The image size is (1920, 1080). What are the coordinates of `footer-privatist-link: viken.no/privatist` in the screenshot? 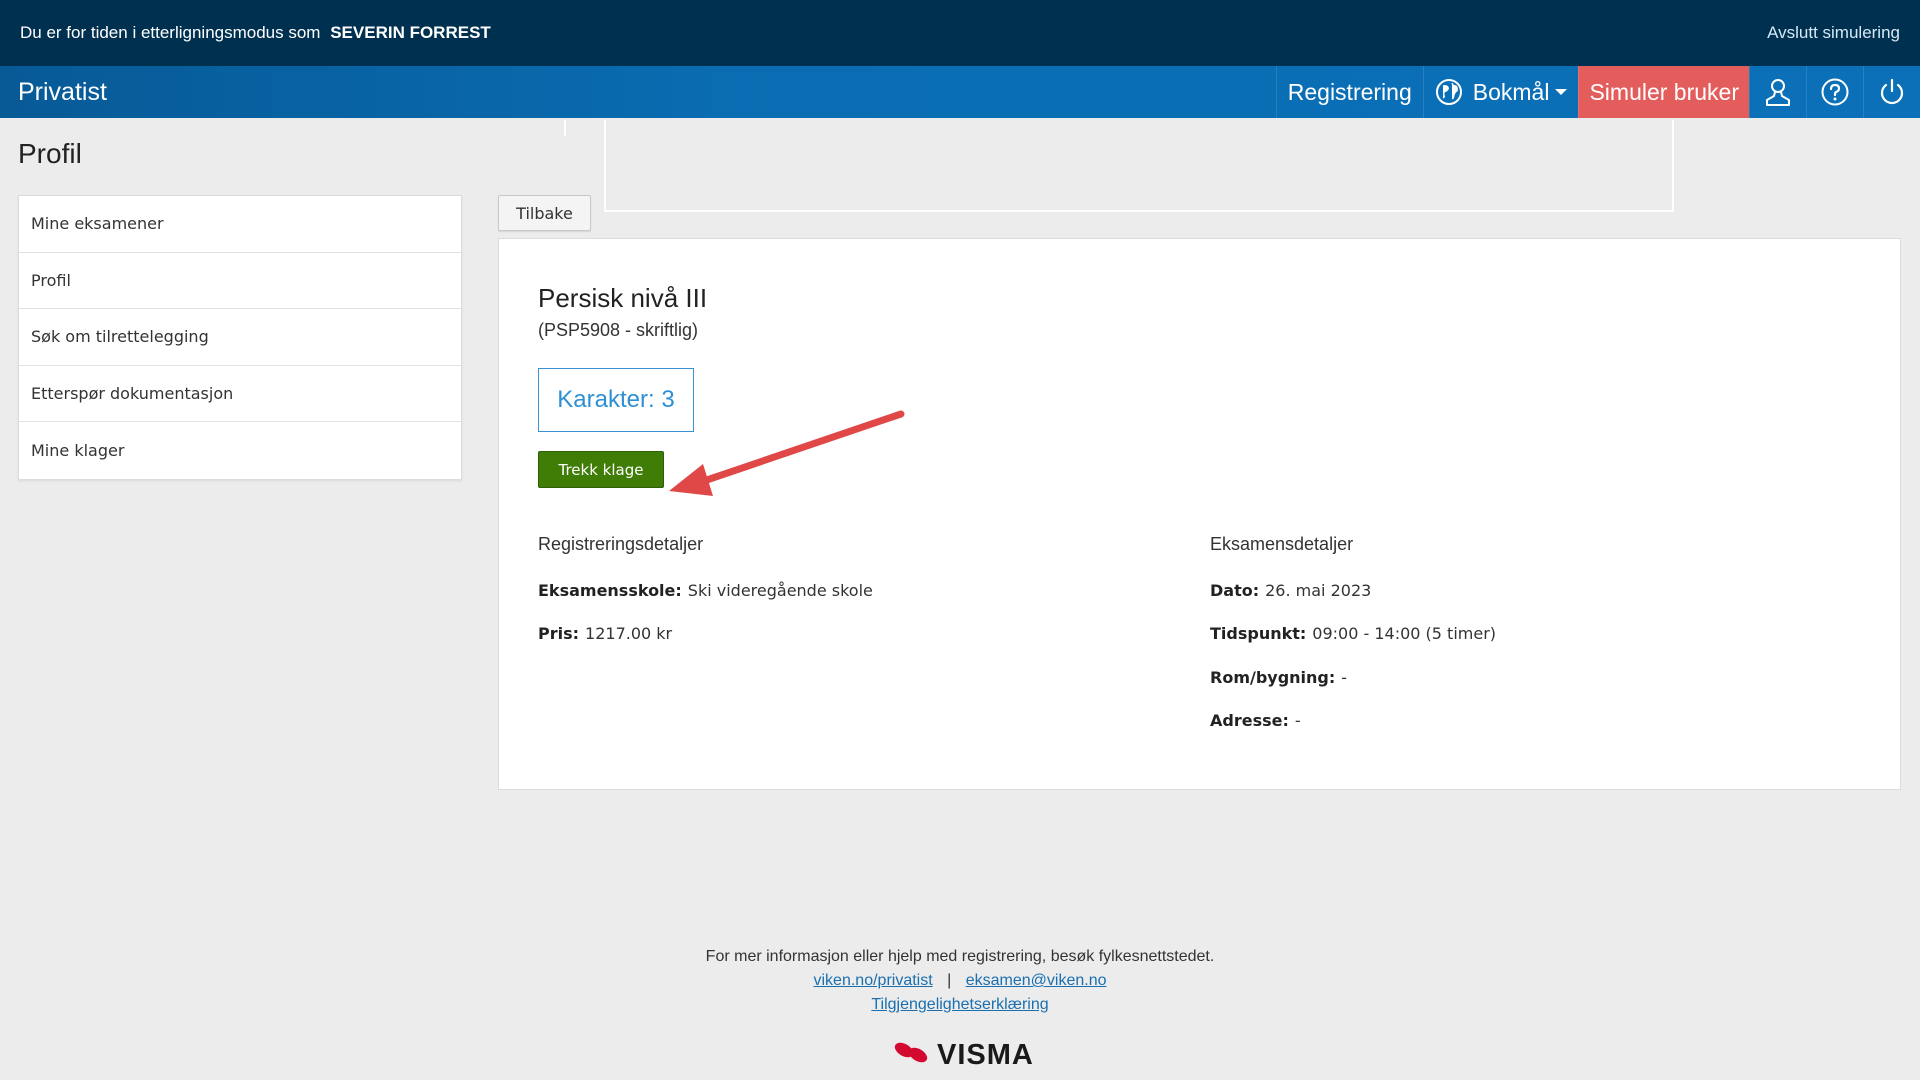 It's located at (873, 980).